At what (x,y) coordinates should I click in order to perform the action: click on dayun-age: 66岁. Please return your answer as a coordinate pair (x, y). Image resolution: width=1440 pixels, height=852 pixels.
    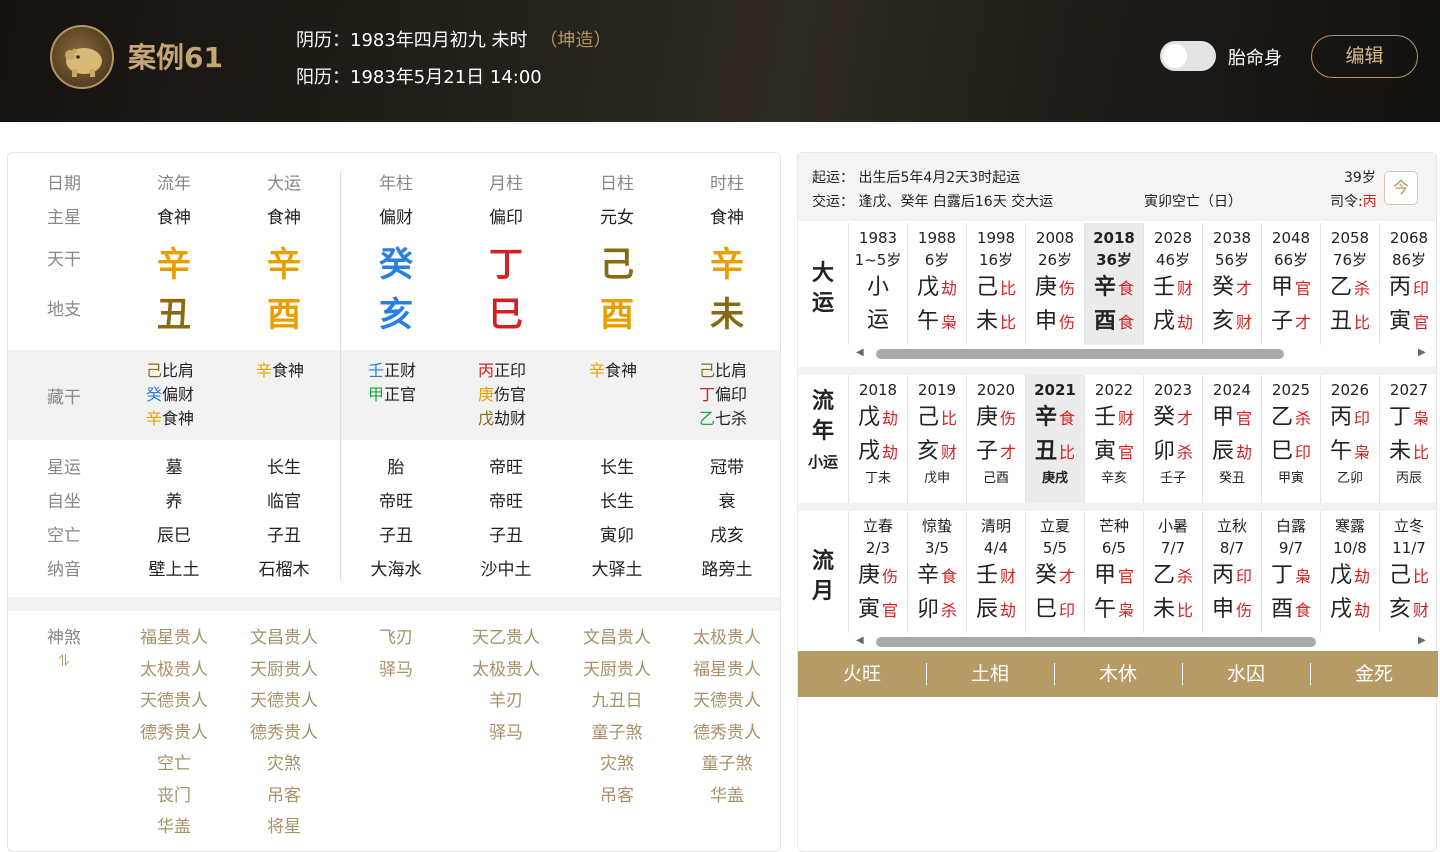
    Looking at the image, I should click on (1291, 260).